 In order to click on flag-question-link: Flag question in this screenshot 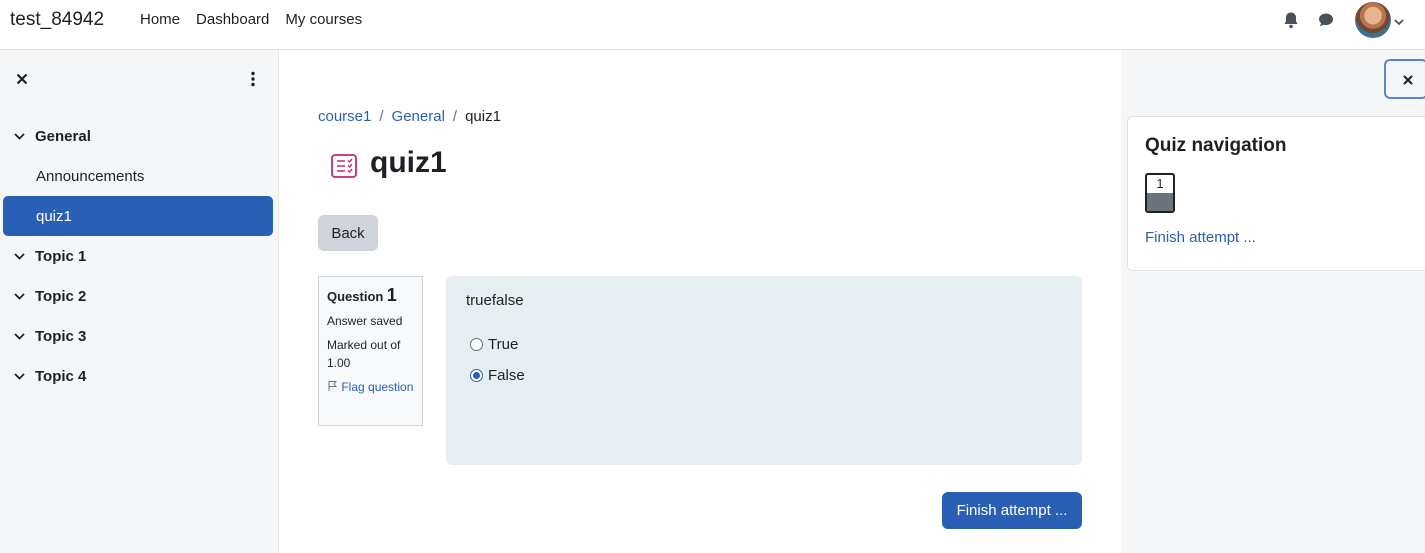, I will do `click(370, 387)`.